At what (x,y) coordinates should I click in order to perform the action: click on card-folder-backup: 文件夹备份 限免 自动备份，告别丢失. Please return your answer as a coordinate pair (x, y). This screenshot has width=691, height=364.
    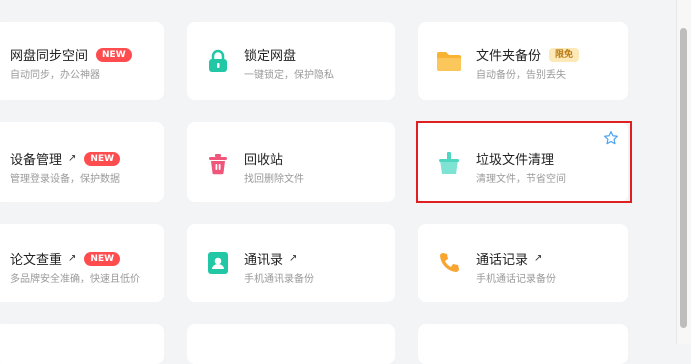
    Looking at the image, I should click on (523, 61).